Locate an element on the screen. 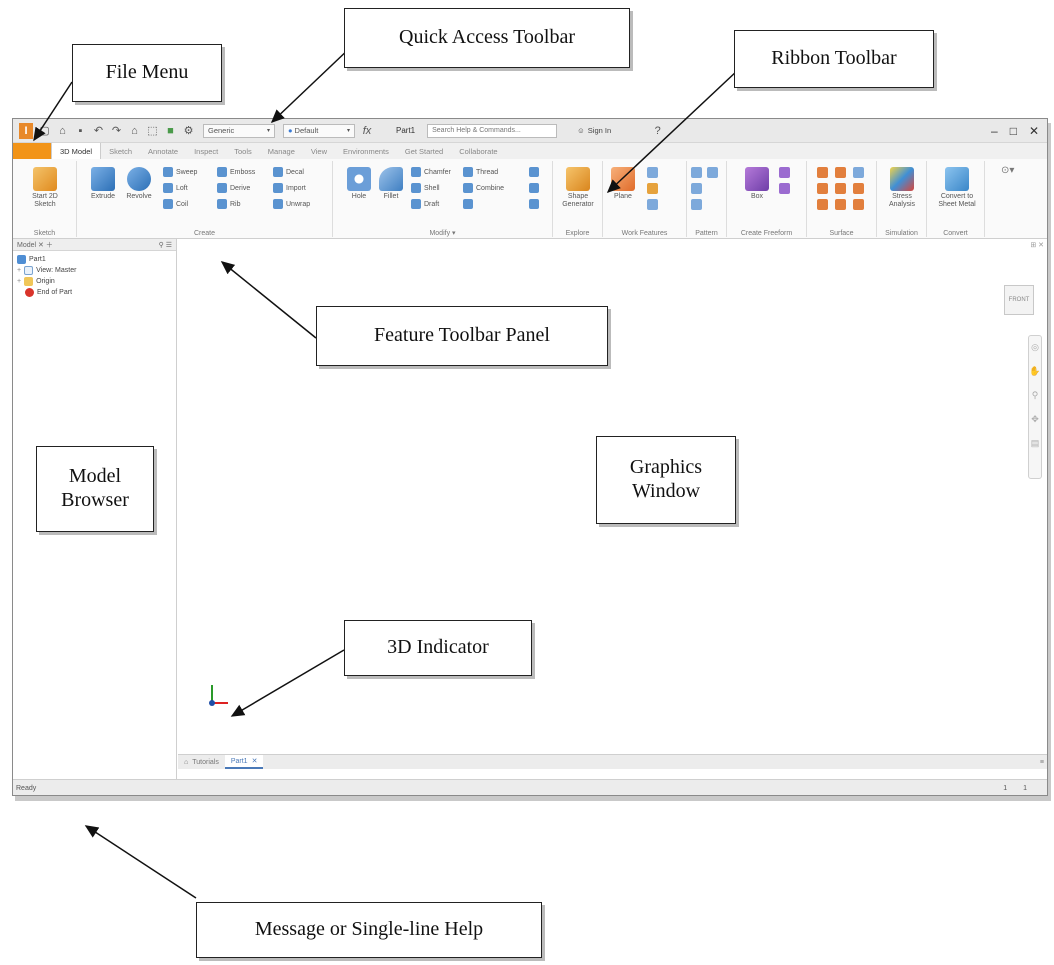 This screenshot has width=1054, height=965. tab-manage: Manage is located at coordinates (281, 151).